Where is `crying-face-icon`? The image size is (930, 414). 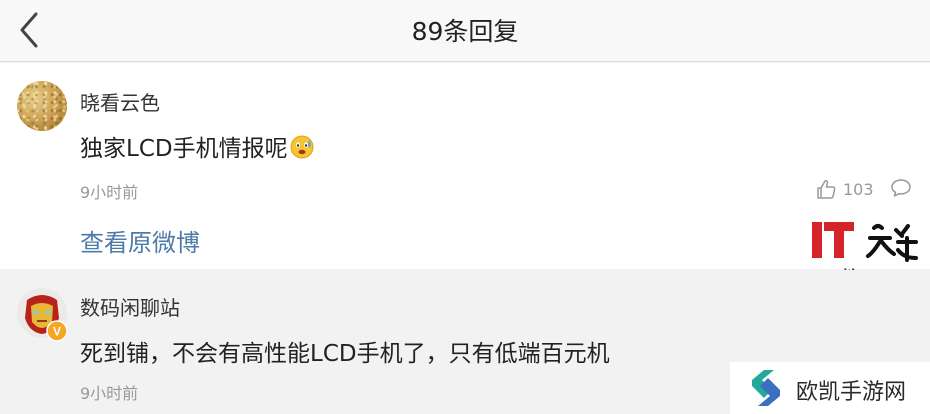 crying-face-icon is located at coordinates (302, 147).